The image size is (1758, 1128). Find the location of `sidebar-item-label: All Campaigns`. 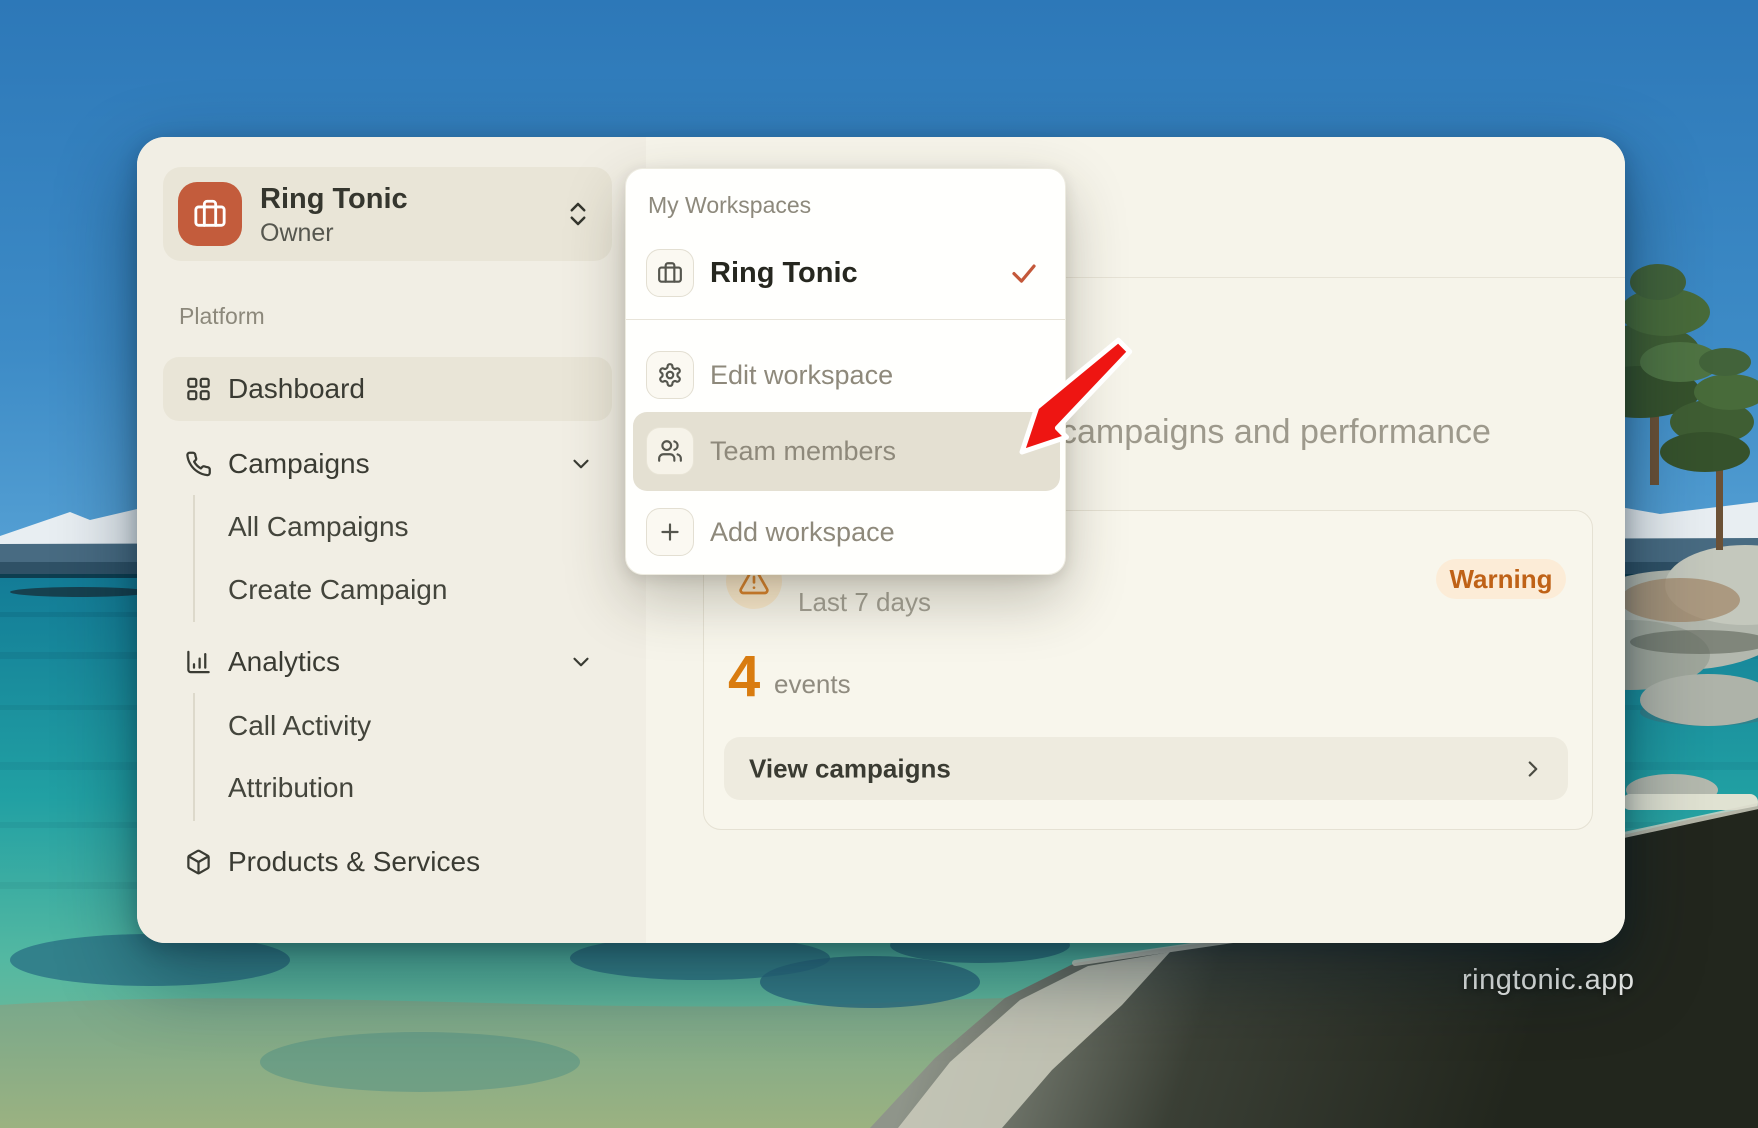

sidebar-item-label: All Campaigns is located at coordinates (318, 526).